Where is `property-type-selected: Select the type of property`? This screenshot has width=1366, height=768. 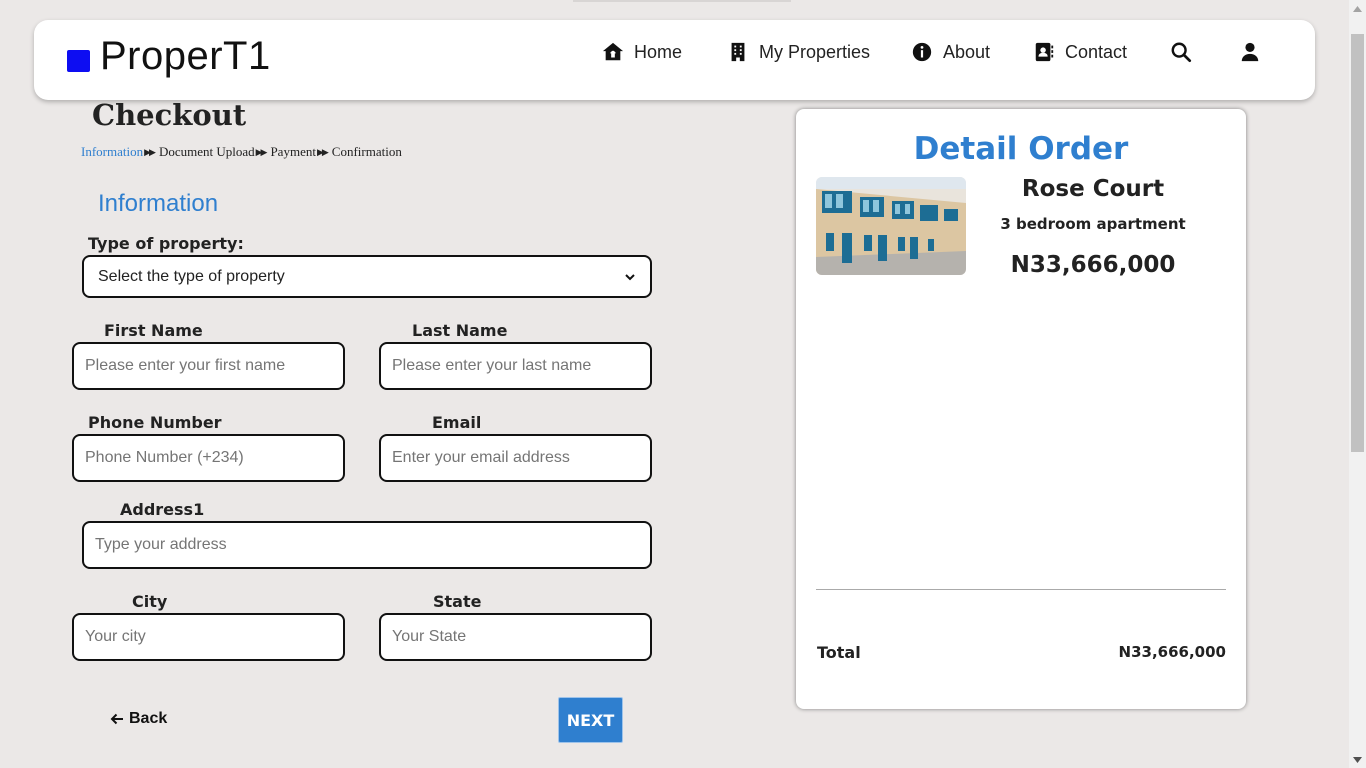
property-type-selected: Select the type of property is located at coordinates (191, 276).